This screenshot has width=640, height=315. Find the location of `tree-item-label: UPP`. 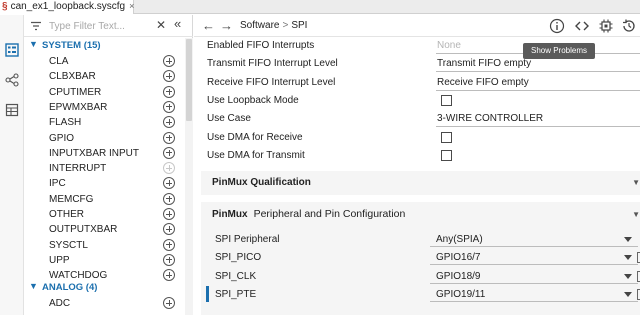

tree-item-label: UPP is located at coordinates (59, 260).